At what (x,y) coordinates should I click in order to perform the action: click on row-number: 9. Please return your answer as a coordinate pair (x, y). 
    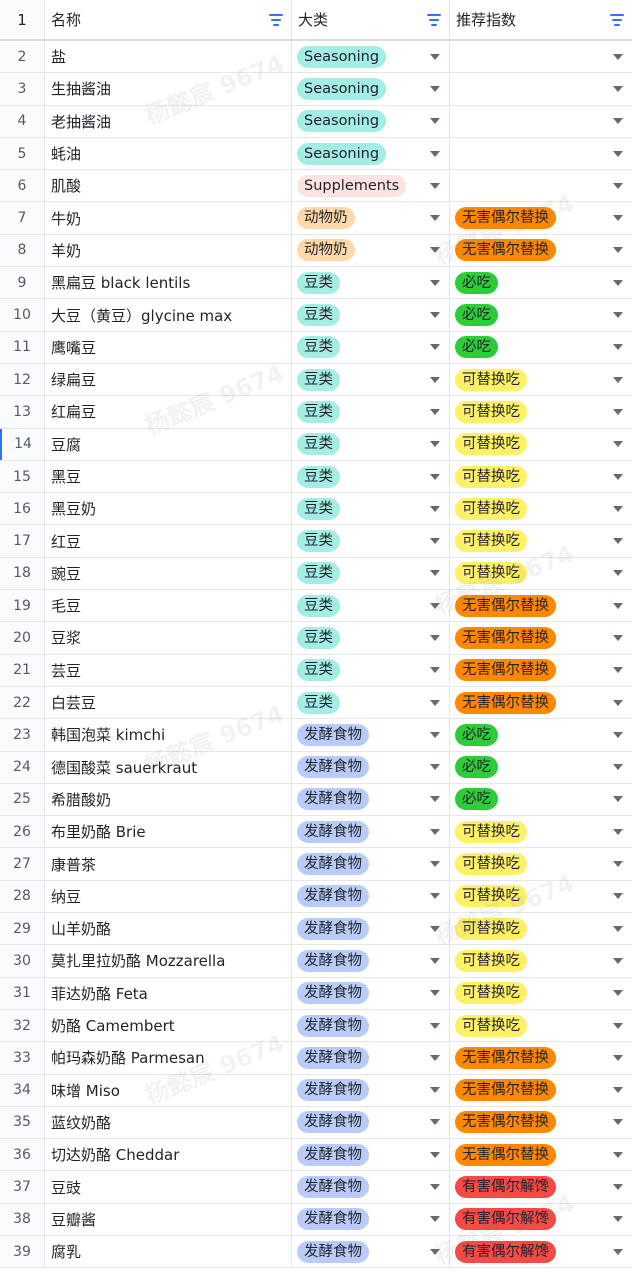
    Looking at the image, I should click on (22, 283).